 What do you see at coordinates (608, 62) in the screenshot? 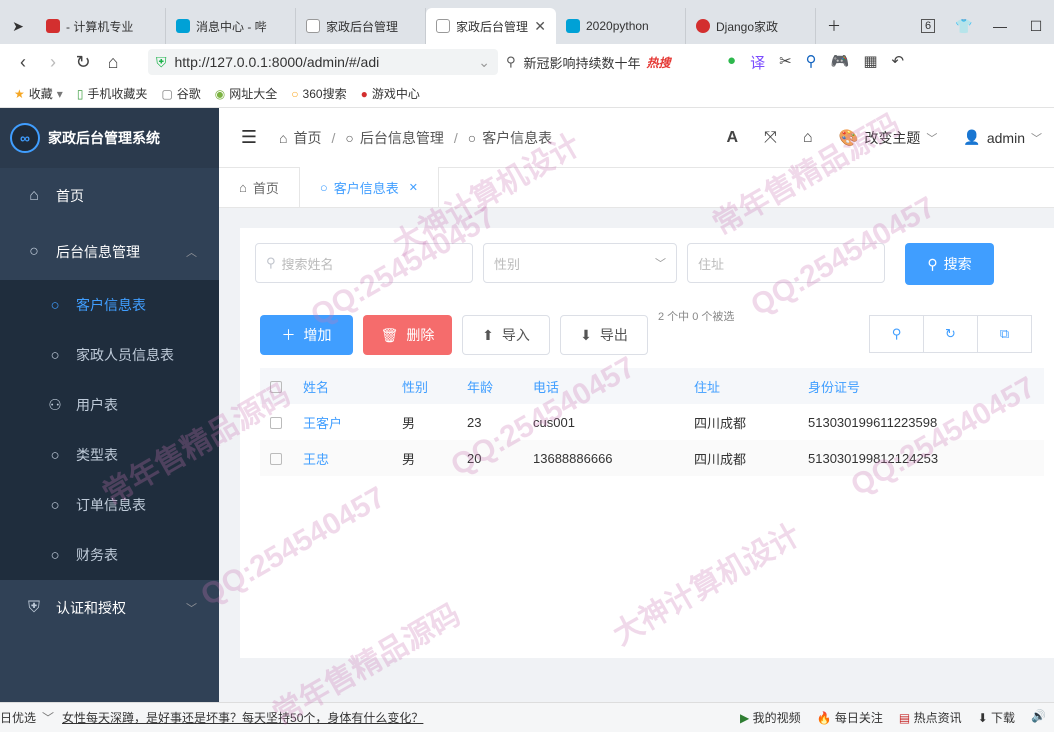
I see `browser-search: ⚲ 新冠影响持续数十年 热搜` at bounding box center [608, 62].